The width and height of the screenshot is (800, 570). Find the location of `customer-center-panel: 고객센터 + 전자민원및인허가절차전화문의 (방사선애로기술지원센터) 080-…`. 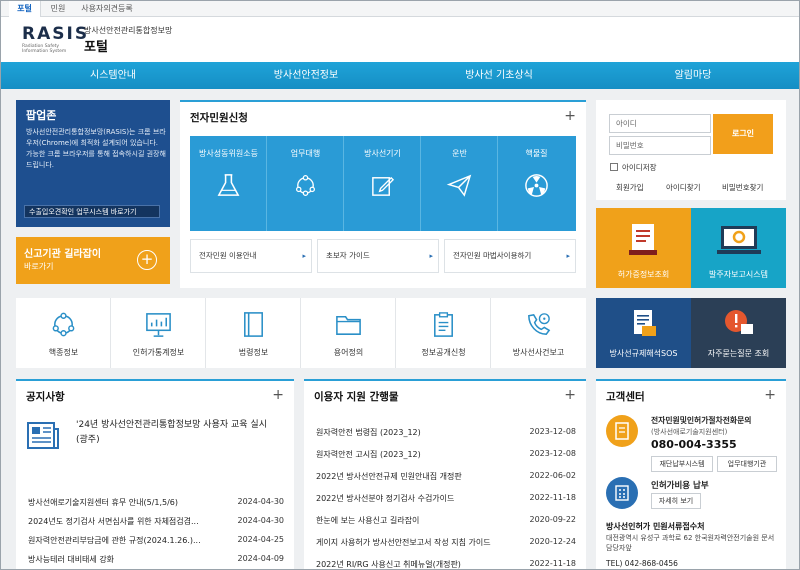

customer-center-panel: 고객센터 + 전자민원및인허가절차전화문의 (방사선애로기술지원센터) 080-… is located at coordinates (691, 474).